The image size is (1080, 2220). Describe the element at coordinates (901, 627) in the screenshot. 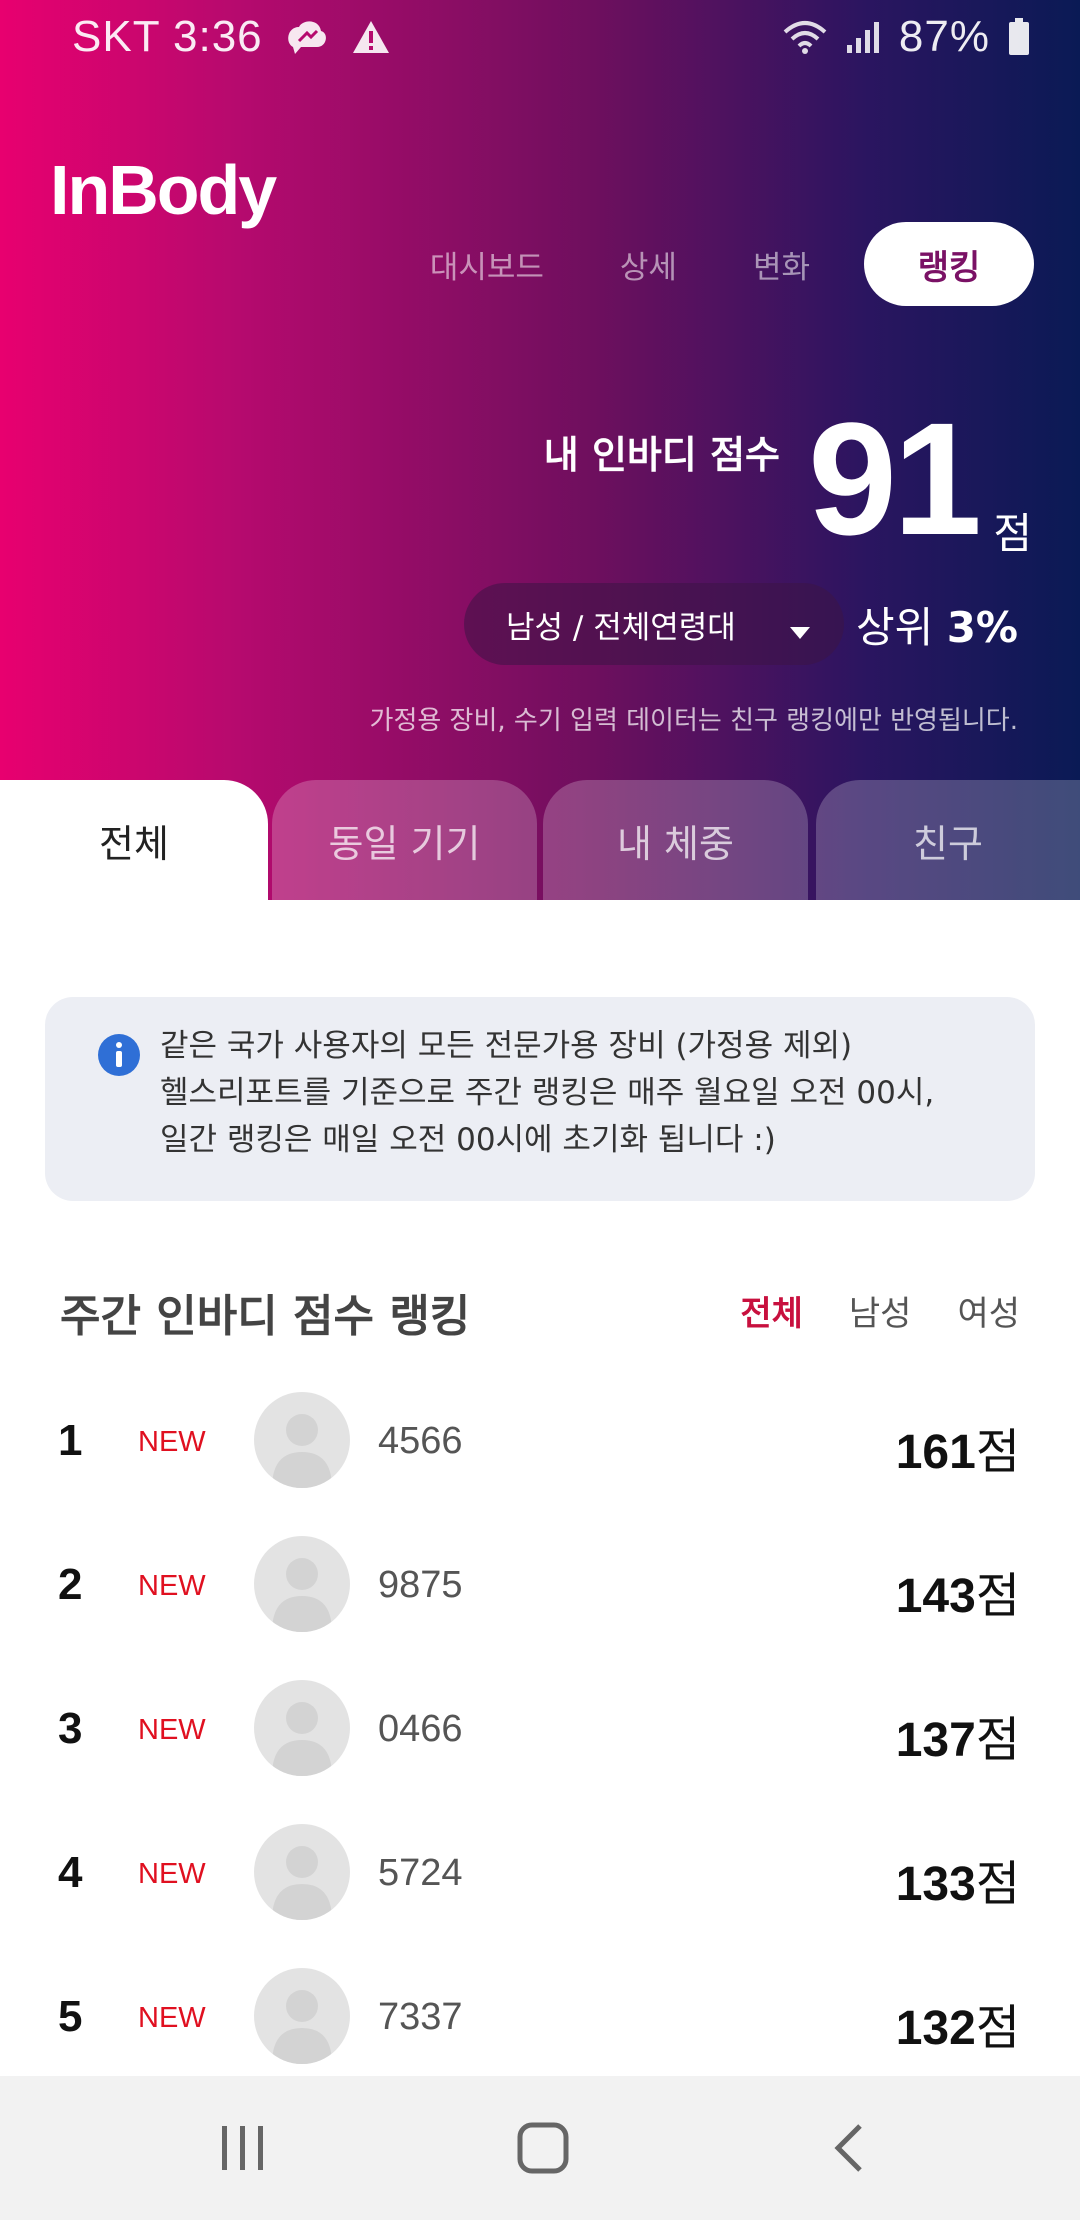

I see `rank-prefix: 상위` at that location.